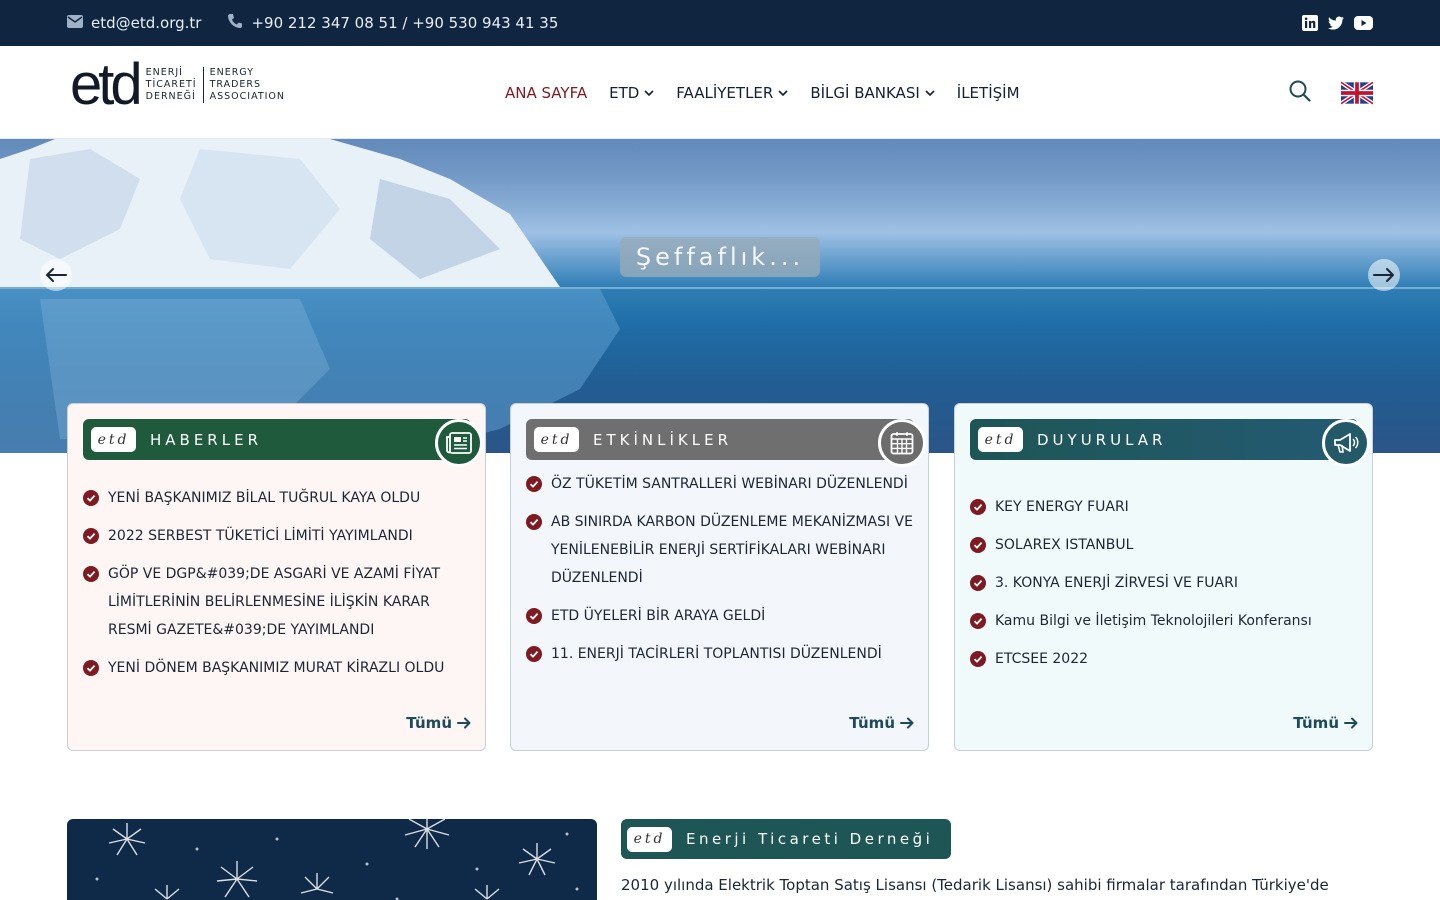 This screenshot has width=1440, height=900. I want to click on list-item: 3. KONYA ENERJİ ZİRVESİ VE FUARI, so click(1164, 583).